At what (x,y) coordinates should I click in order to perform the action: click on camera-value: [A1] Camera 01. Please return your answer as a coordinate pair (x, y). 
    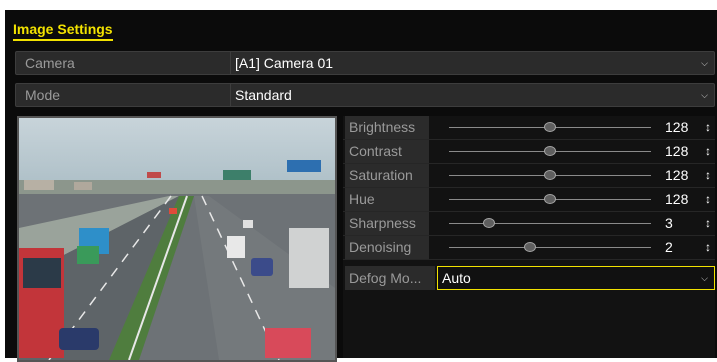
    Looking at the image, I should click on (284, 63).